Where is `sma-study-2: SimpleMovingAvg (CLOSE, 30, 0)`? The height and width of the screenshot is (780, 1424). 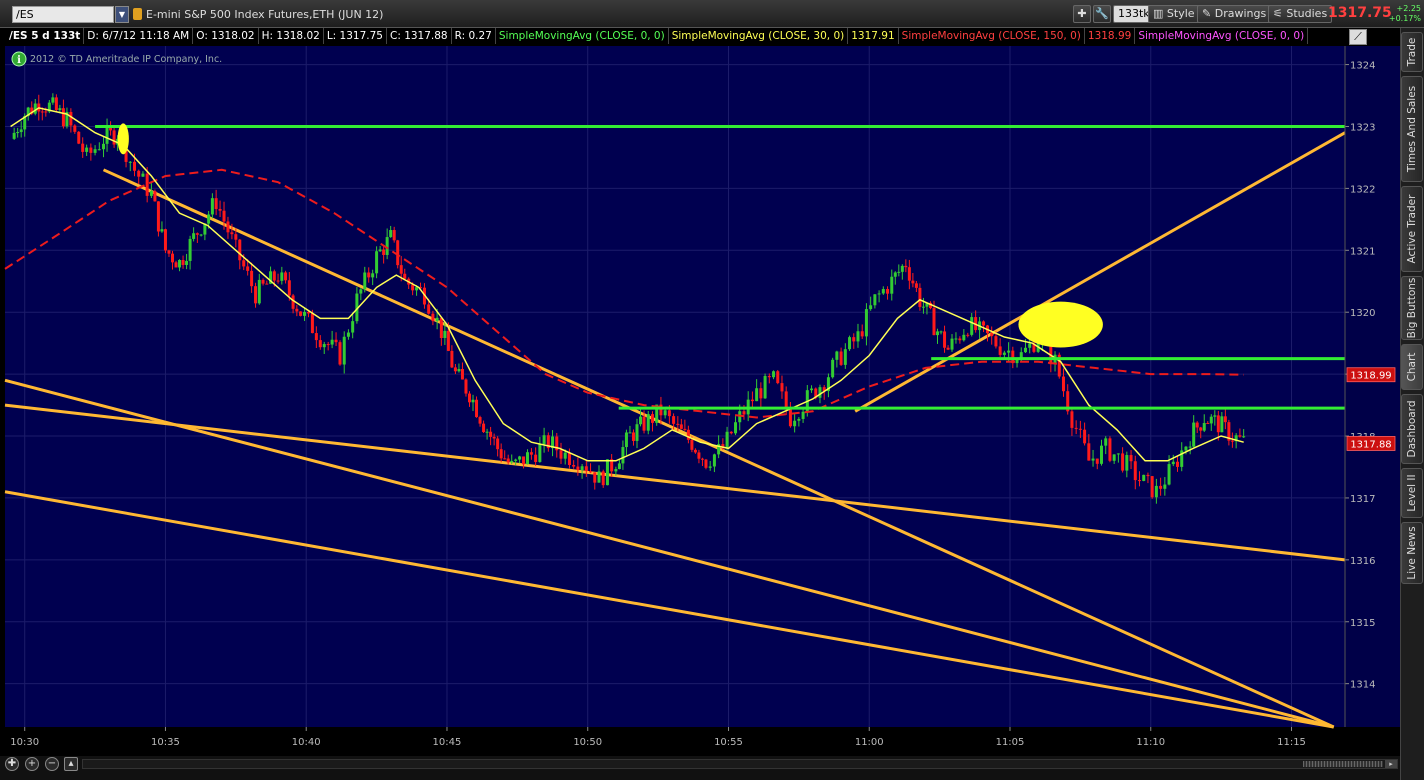 sma-study-2: SimpleMovingAvg (CLOSE, 30, 0) is located at coordinates (759, 36).